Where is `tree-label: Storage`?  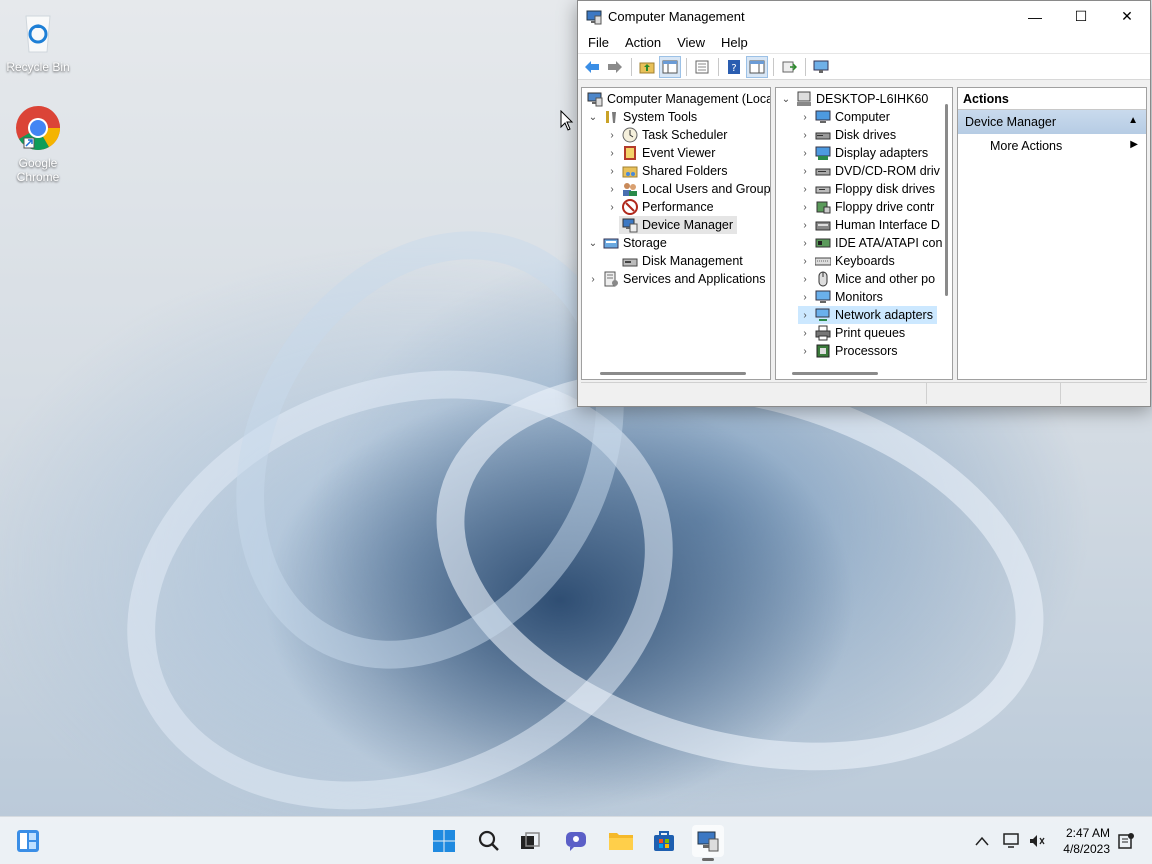
tree-label: Storage is located at coordinates (645, 243).